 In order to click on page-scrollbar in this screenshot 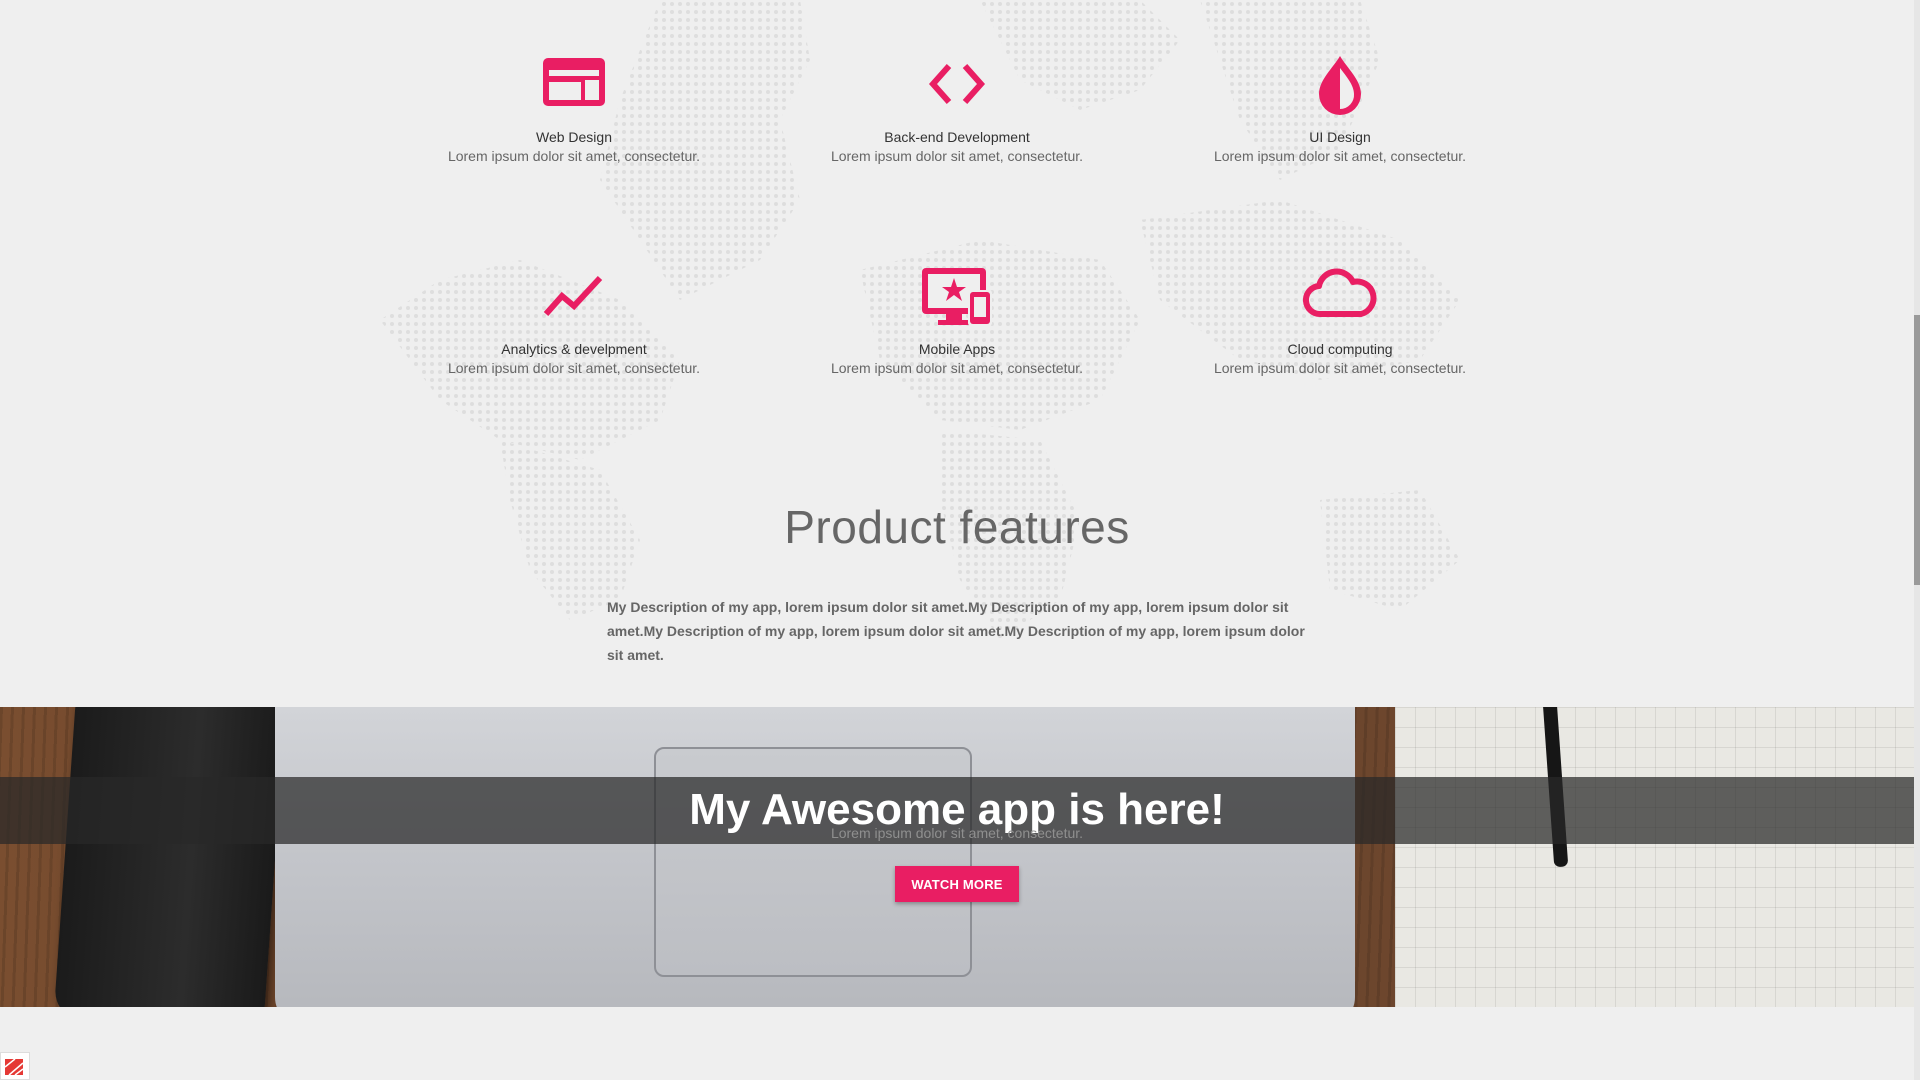, I will do `click(1917, 540)`.